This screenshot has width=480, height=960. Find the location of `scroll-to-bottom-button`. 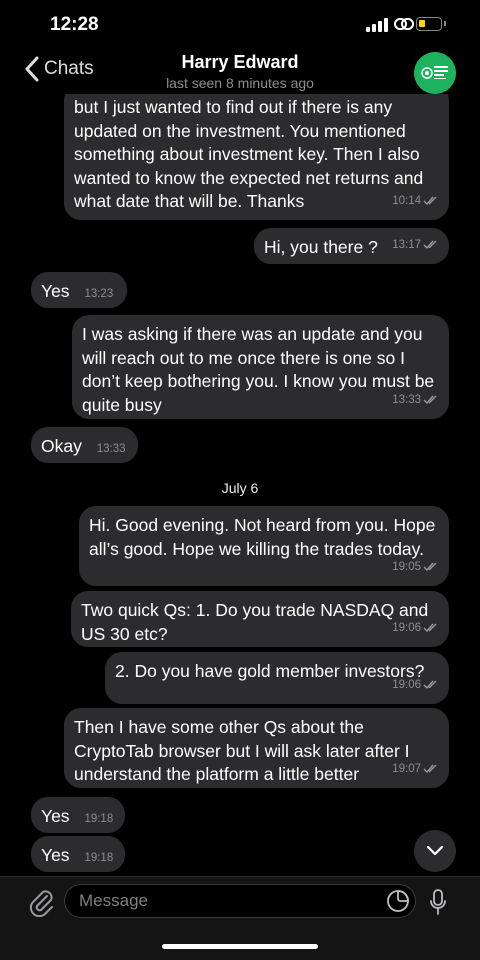

scroll-to-bottom-button is located at coordinates (435, 851).